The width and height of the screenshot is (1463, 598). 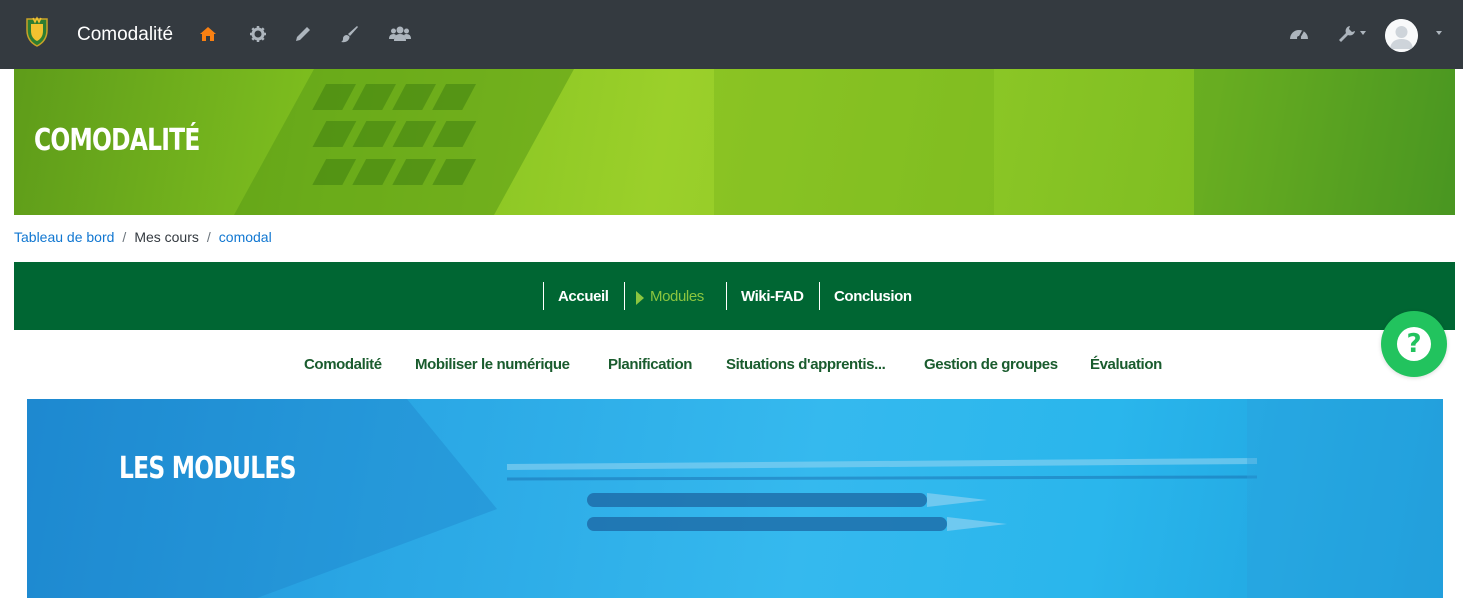 I want to click on gear-icon, so click(x=258, y=34).